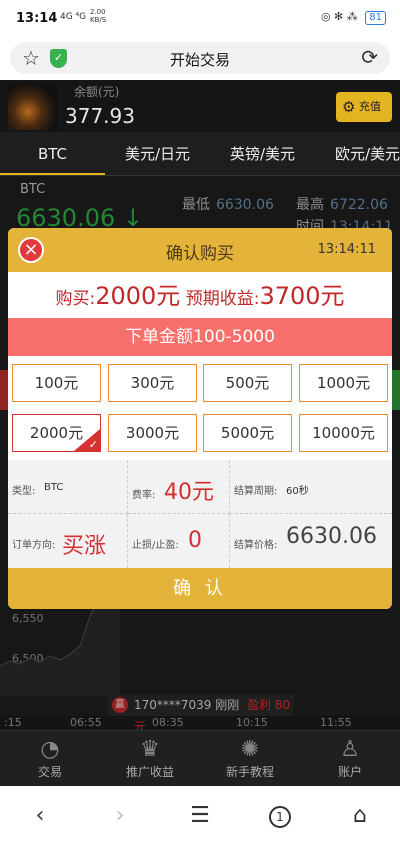 Image resolution: width=400 pixels, height=844 pixels. What do you see at coordinates (100, 116) in the screenshot?
I see `balance-value: 377.93` at bounding box center [100, 116].